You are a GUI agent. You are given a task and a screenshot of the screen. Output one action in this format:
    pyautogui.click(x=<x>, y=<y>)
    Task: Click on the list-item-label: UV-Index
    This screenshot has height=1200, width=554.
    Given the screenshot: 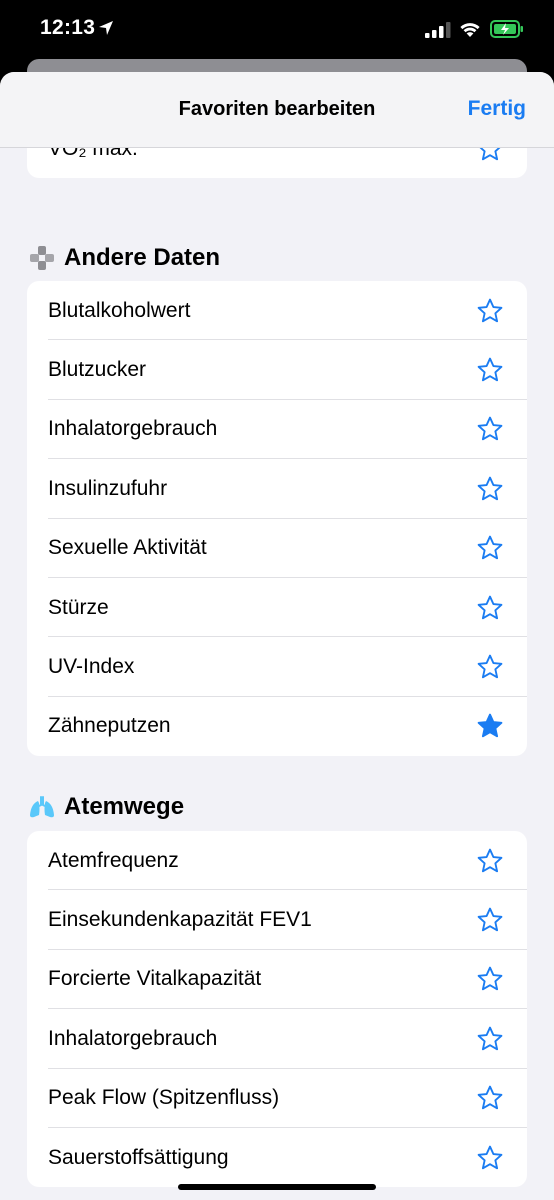 What is the action you would take?
    pyautogui.click(x=91, y=667)
    